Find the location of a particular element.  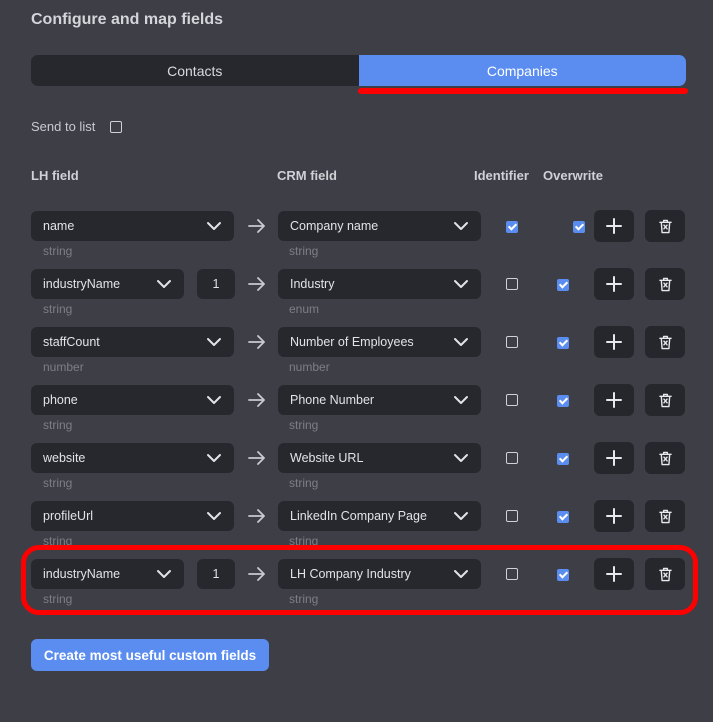

crm-field-value: Website URL is located at coordinates (327, 458).